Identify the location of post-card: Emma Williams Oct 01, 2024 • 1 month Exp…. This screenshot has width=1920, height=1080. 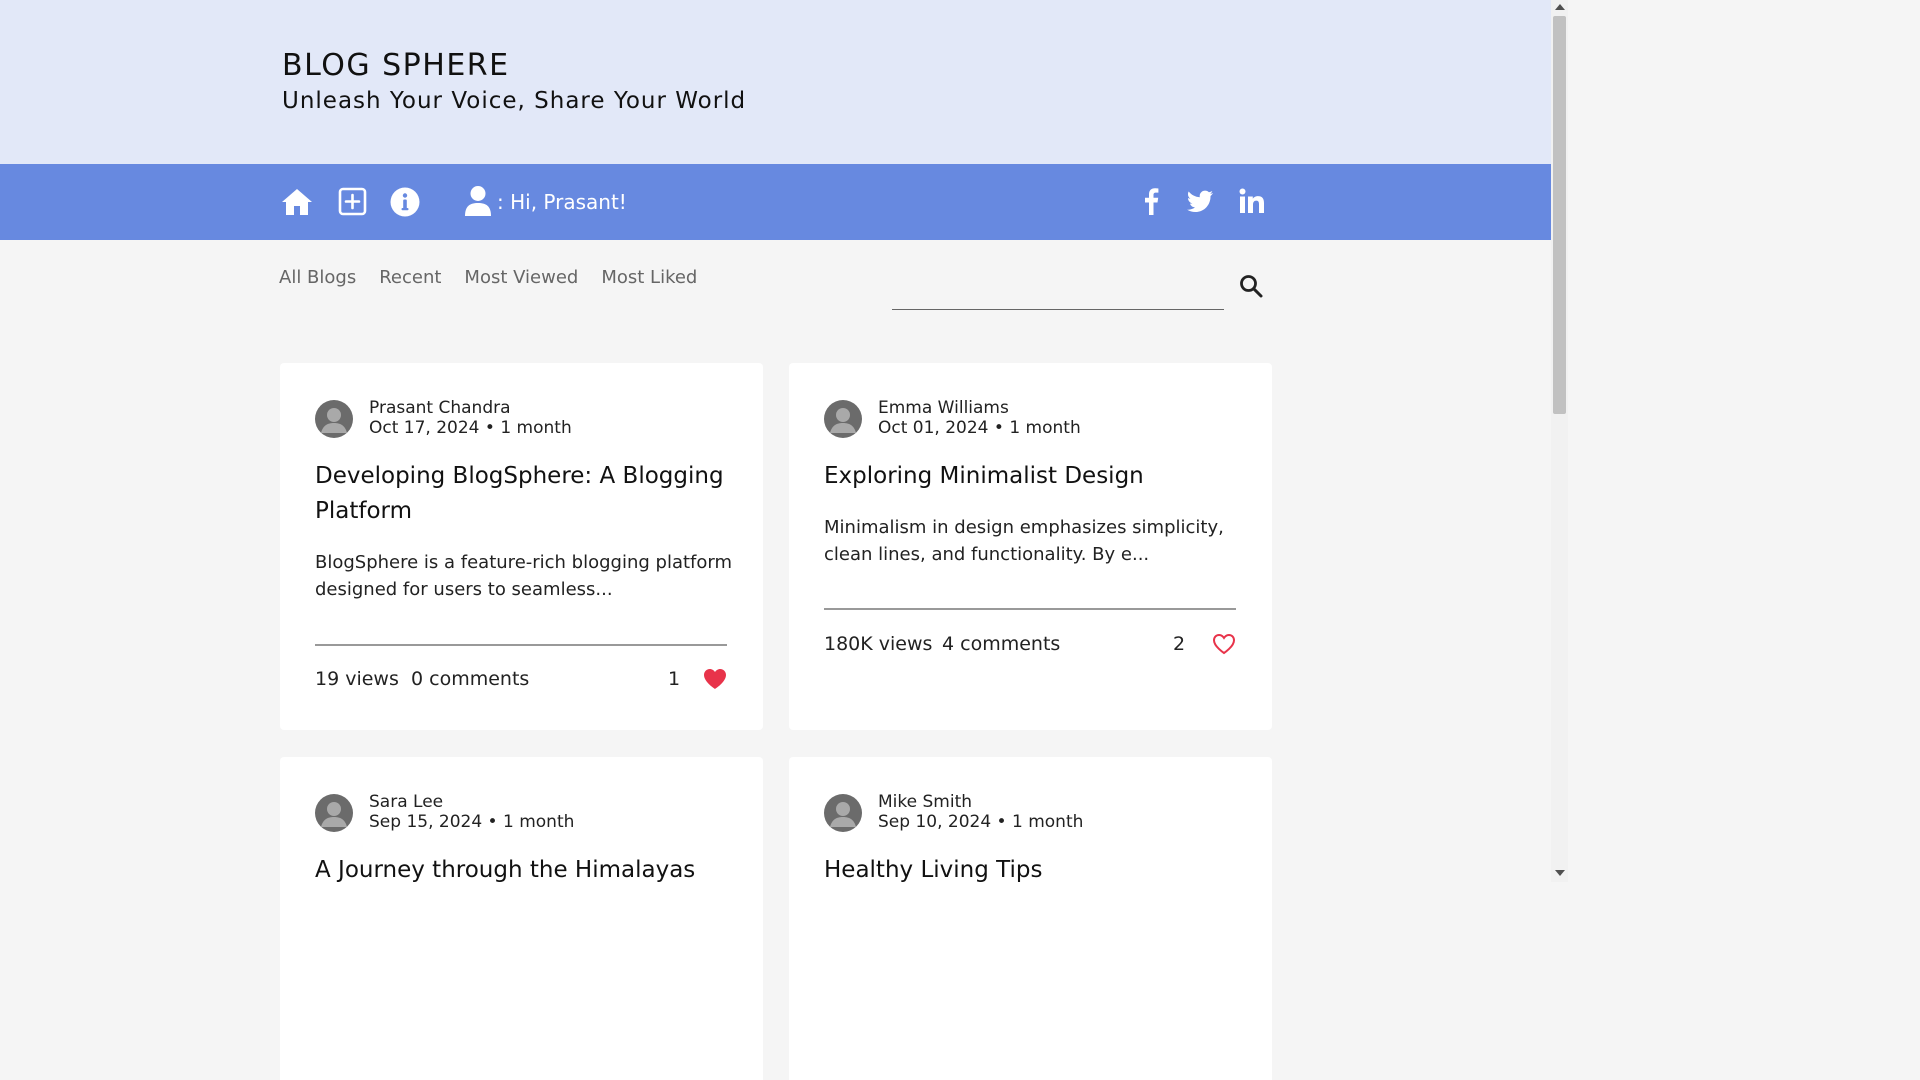
(1030, 546).